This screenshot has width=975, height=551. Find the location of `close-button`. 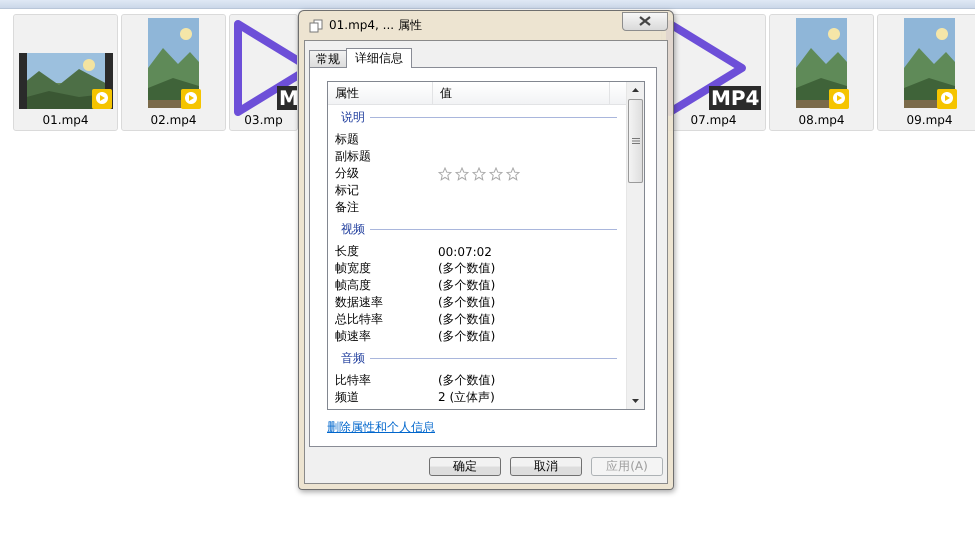

close-button is located at coordinates (645, 21).